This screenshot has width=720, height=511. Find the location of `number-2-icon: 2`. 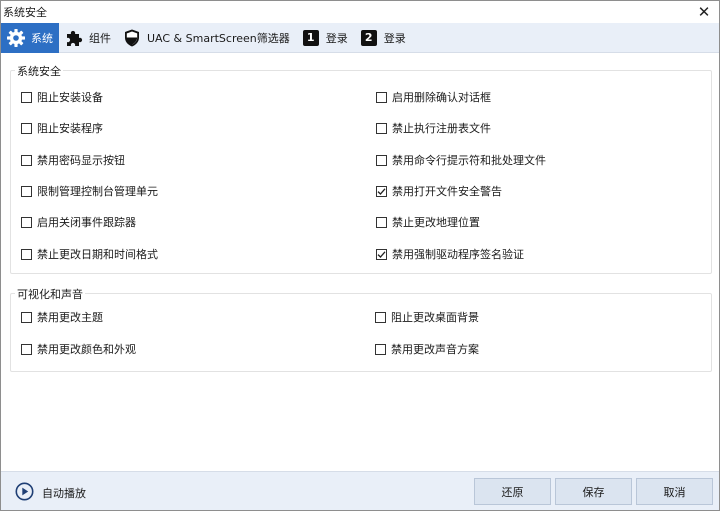

number-2-icon: 2 is located at coordinates (369, 38).